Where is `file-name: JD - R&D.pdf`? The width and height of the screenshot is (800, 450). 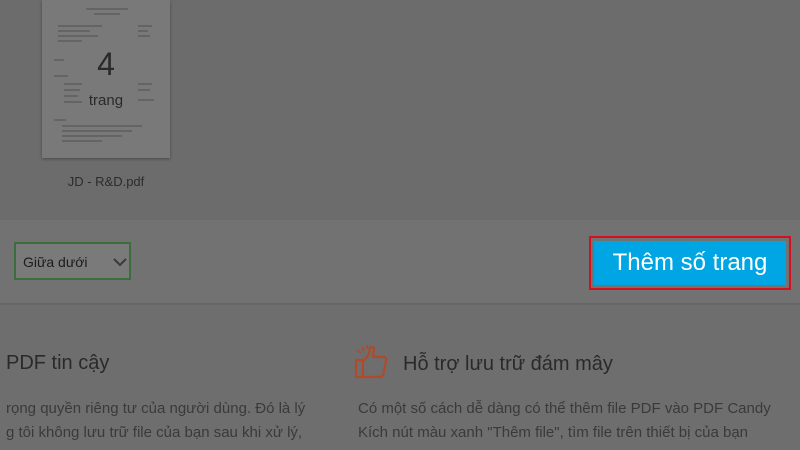
file-name: JD - R&D.pdf is located at coordinates (106, 181).